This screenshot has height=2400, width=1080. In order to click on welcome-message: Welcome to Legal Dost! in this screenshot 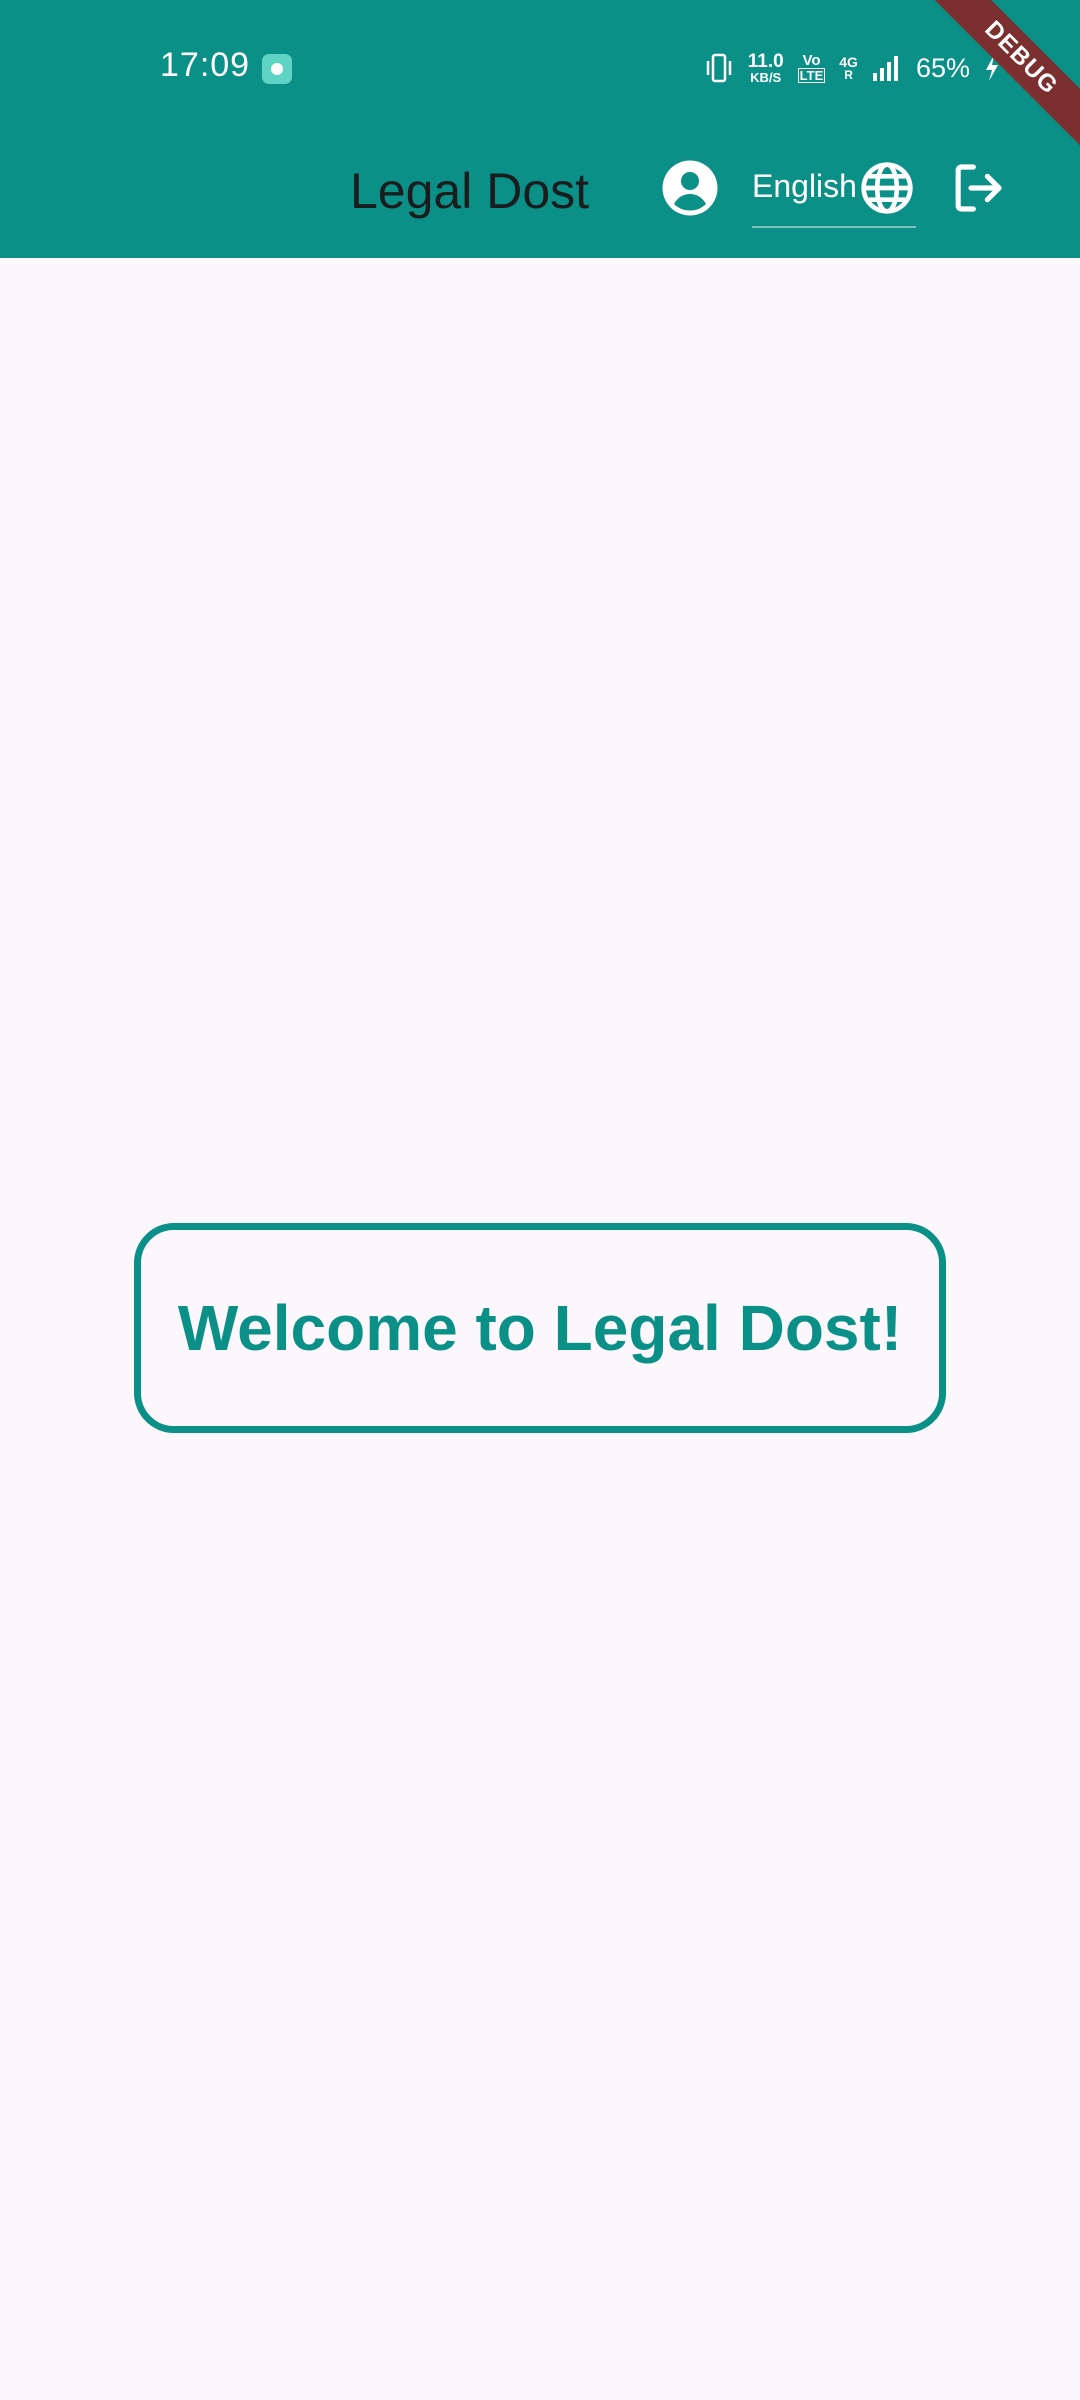, I will do `click(540, 1328)`.